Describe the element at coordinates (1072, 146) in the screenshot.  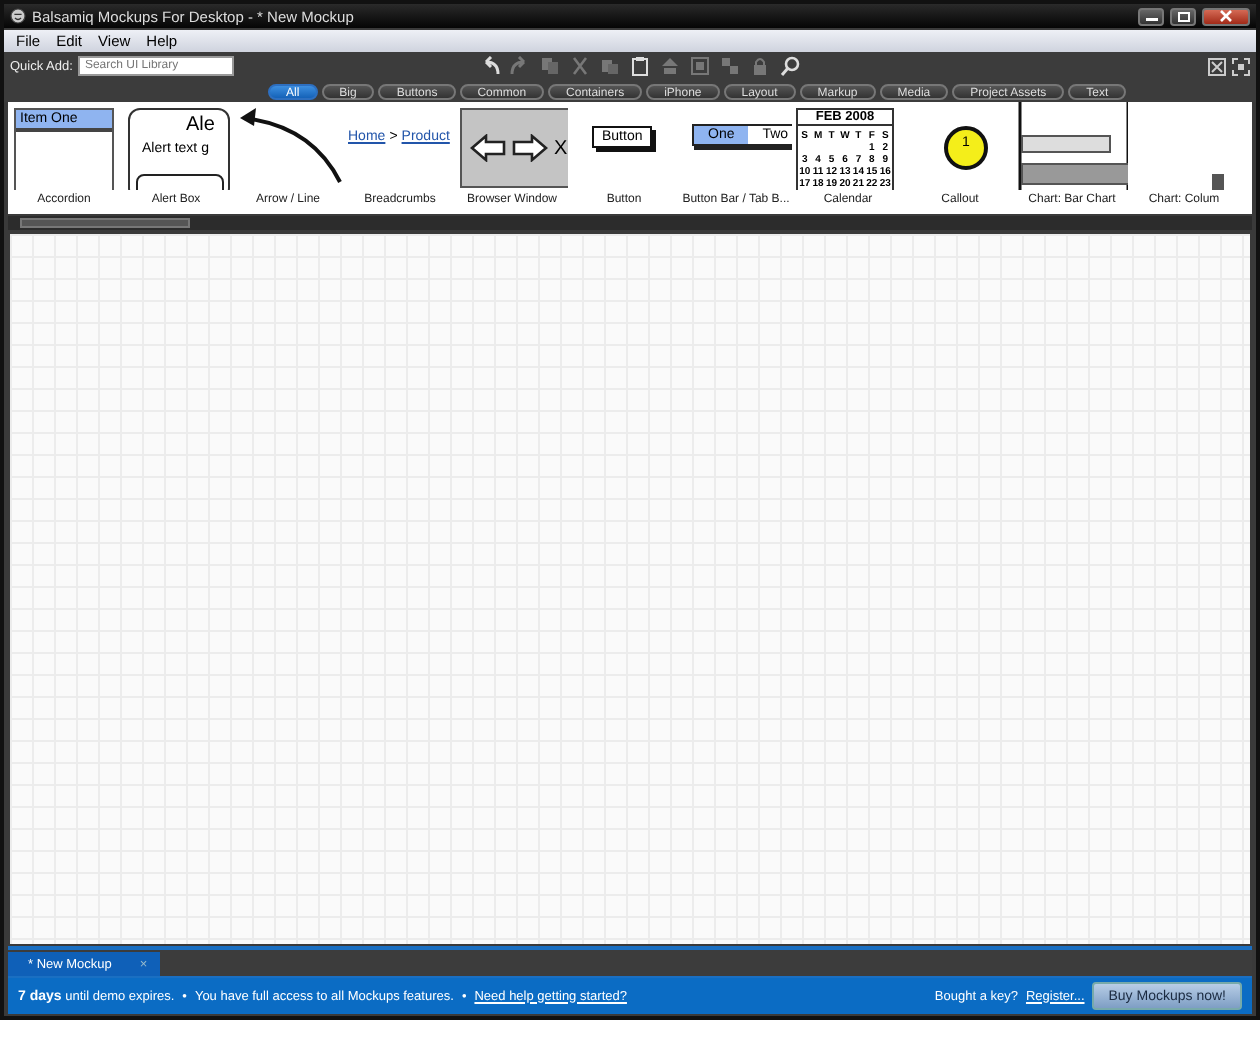
I see `bar-chart-drawing` at that location.